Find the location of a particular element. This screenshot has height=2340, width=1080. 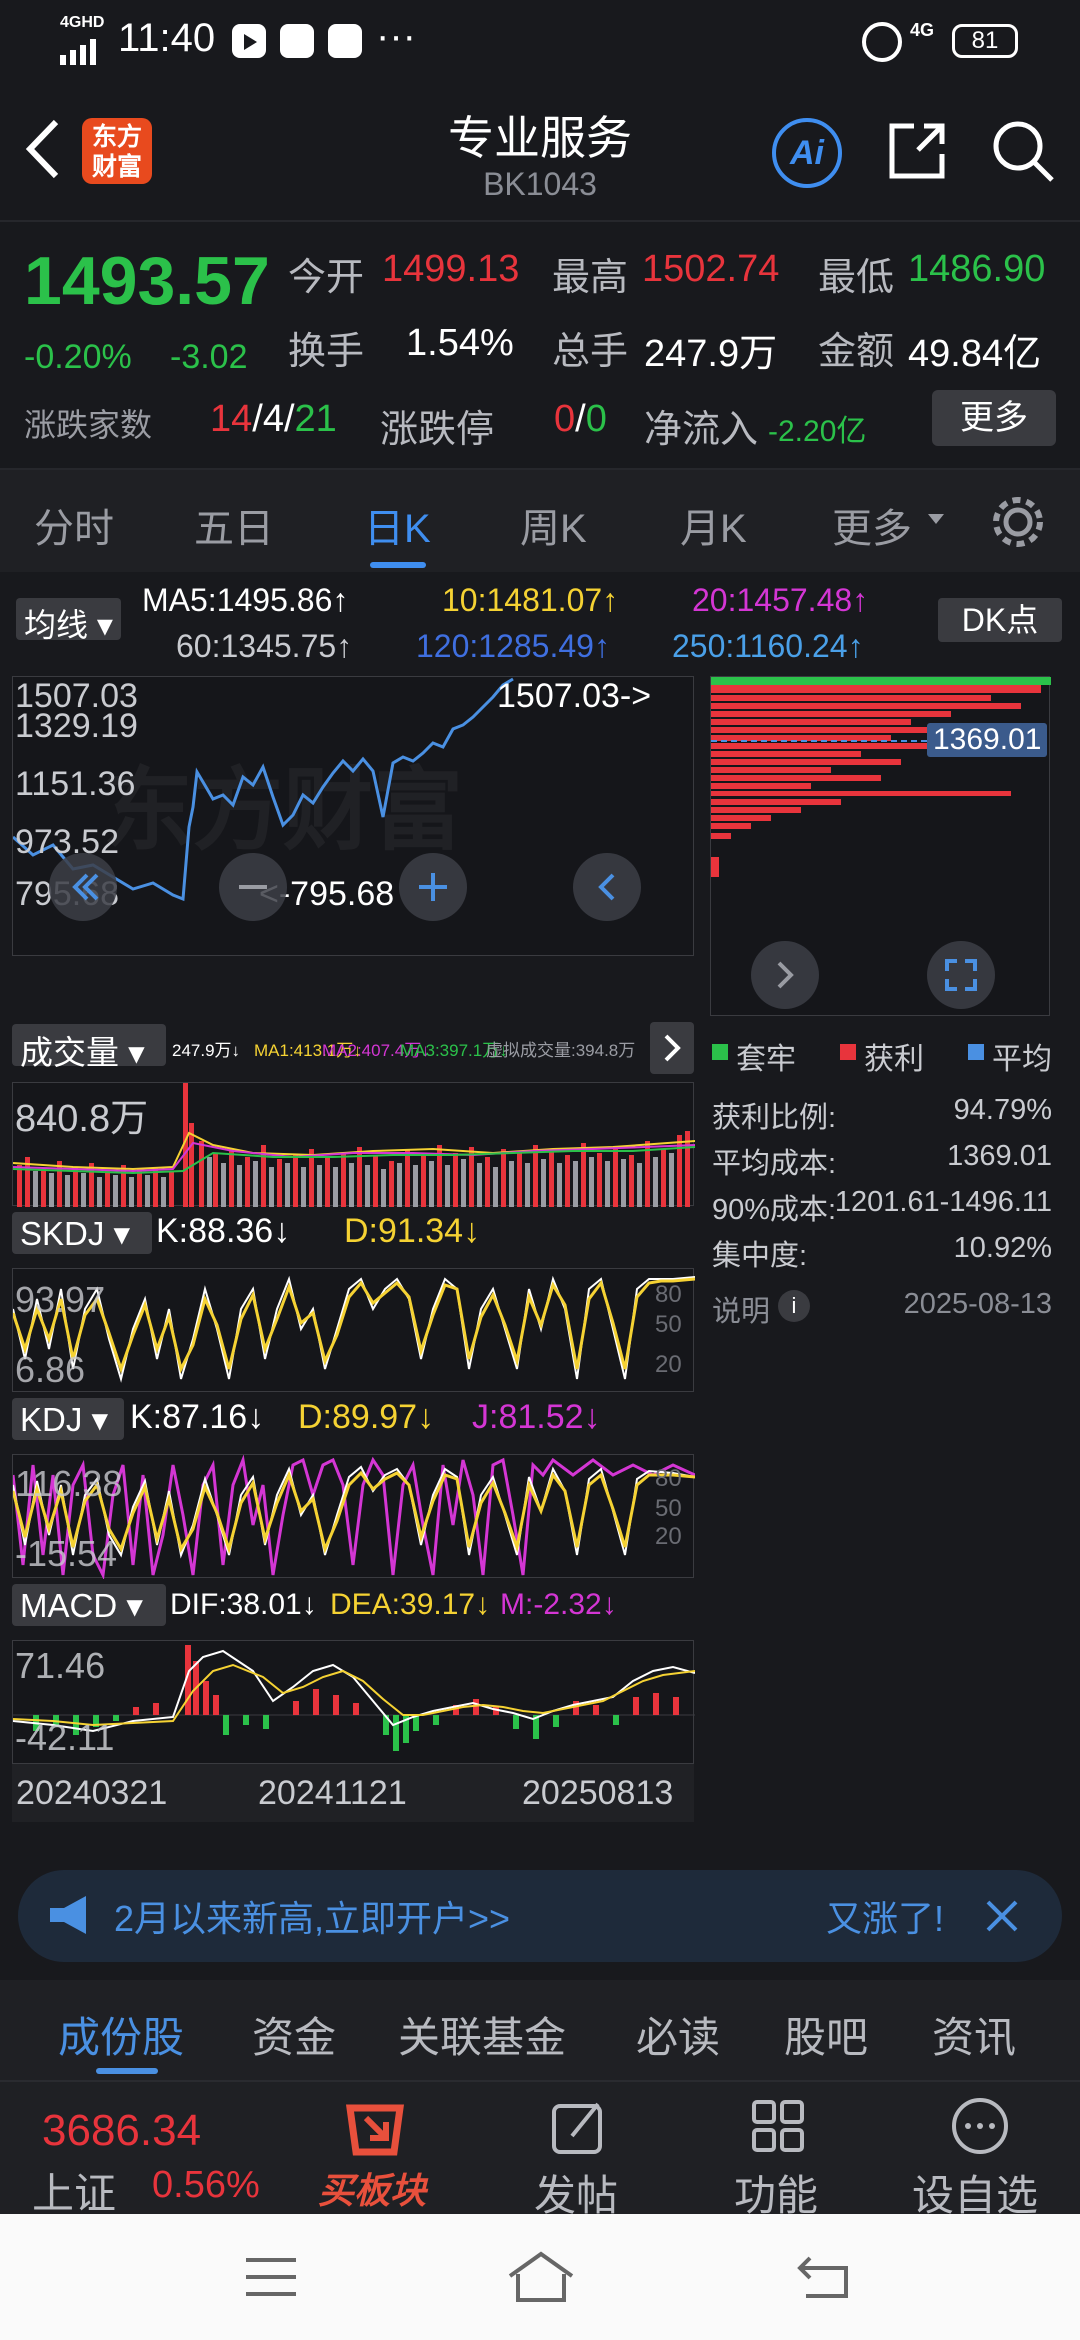

average-cost-value: 1369.01 is located at coordinates (999, 1156).